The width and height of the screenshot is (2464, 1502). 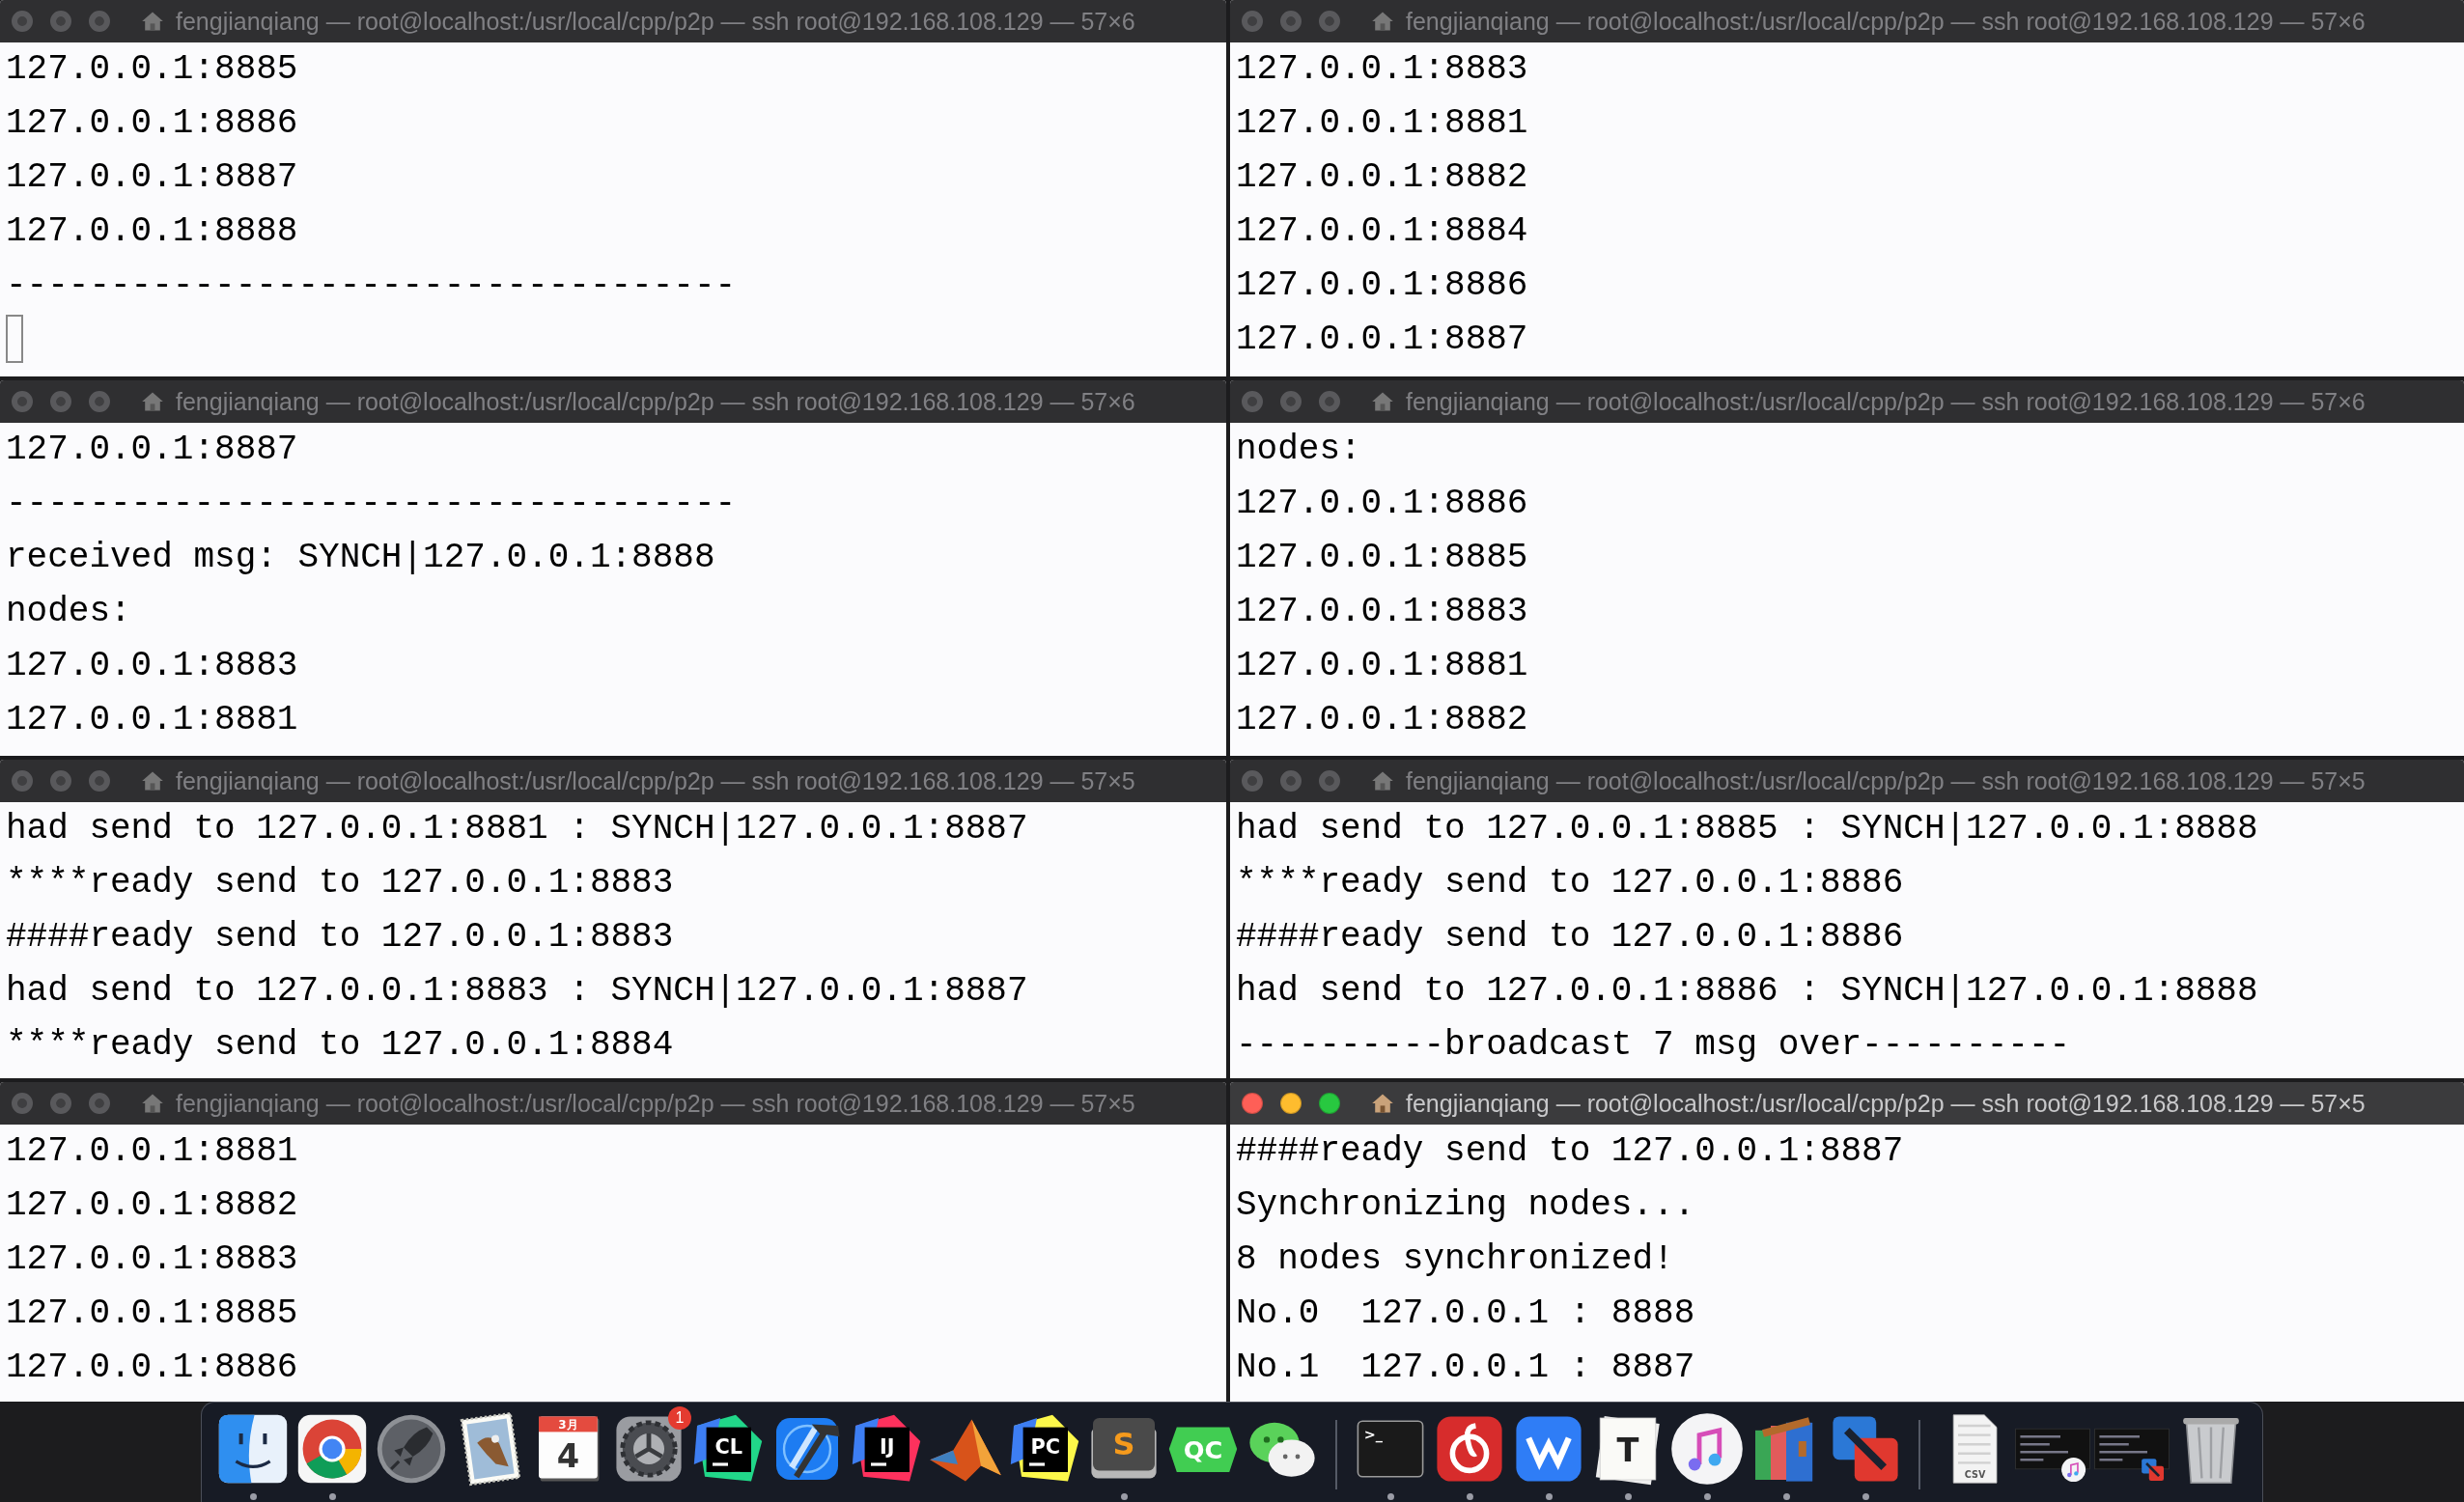 I want to click on terminal-line: had send to 127.0.0.1:8881 : SYNCH|127.0.0.1:8887, so click(x=517, y=829).